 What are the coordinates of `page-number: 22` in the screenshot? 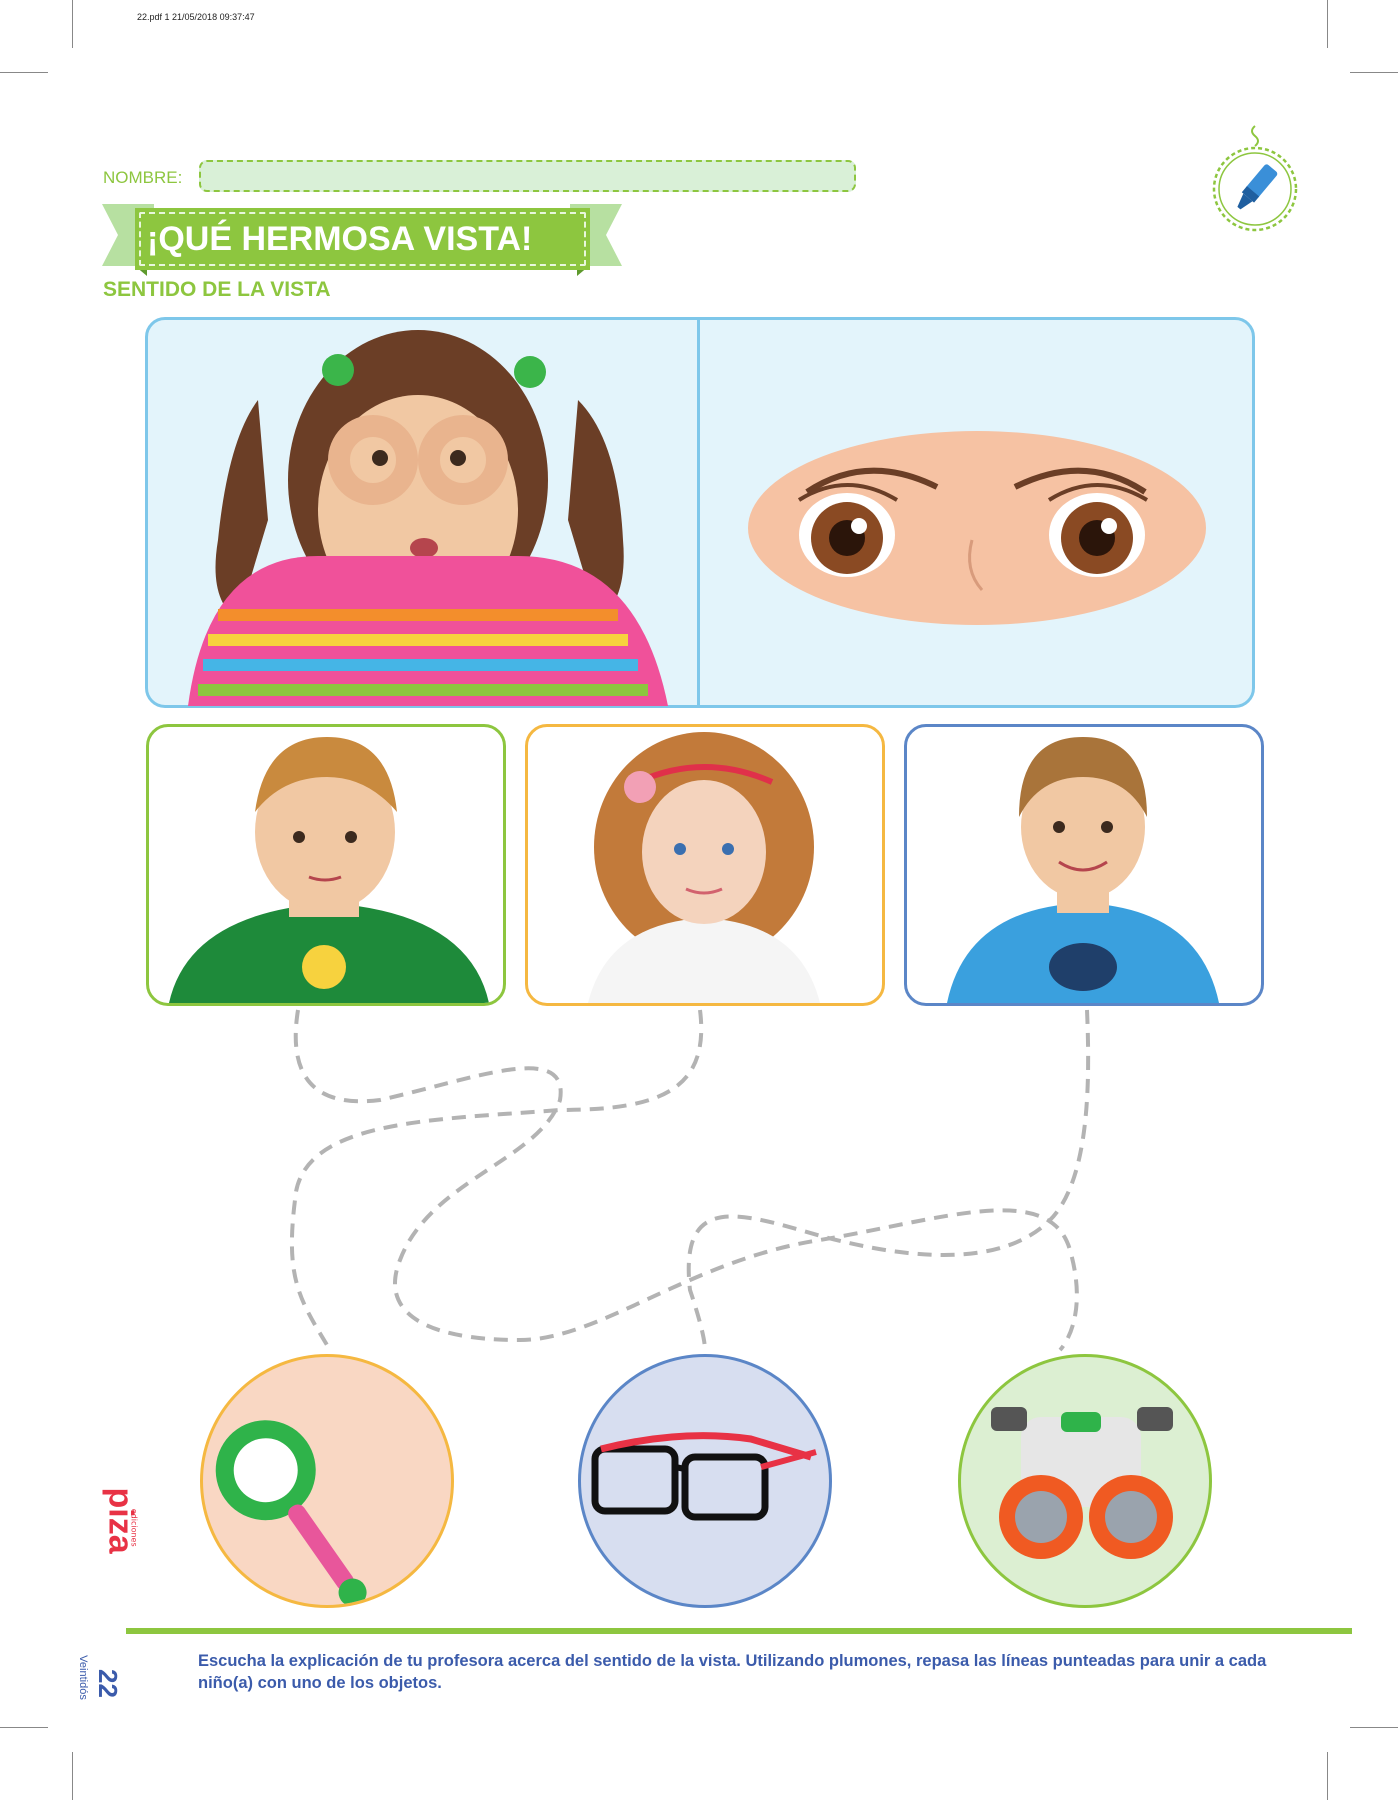 It's located at (107, 1683).